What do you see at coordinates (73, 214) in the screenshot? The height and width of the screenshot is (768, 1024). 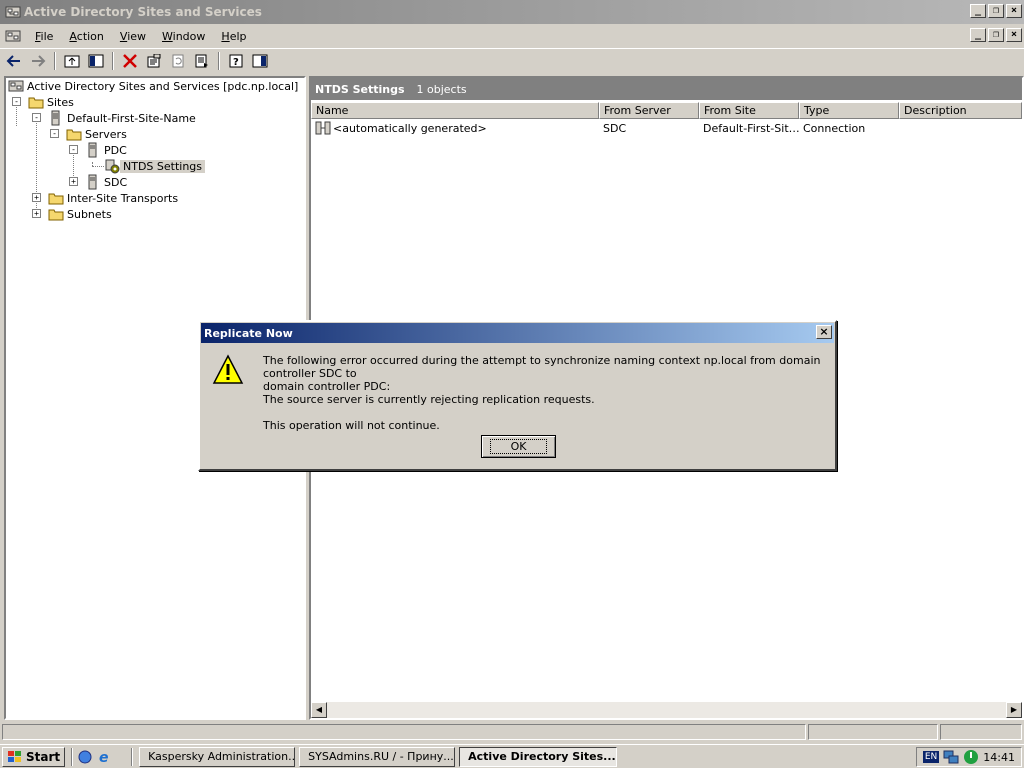 I see `tree-node-subnets: + Subnets` at bounding box center [73, 214].